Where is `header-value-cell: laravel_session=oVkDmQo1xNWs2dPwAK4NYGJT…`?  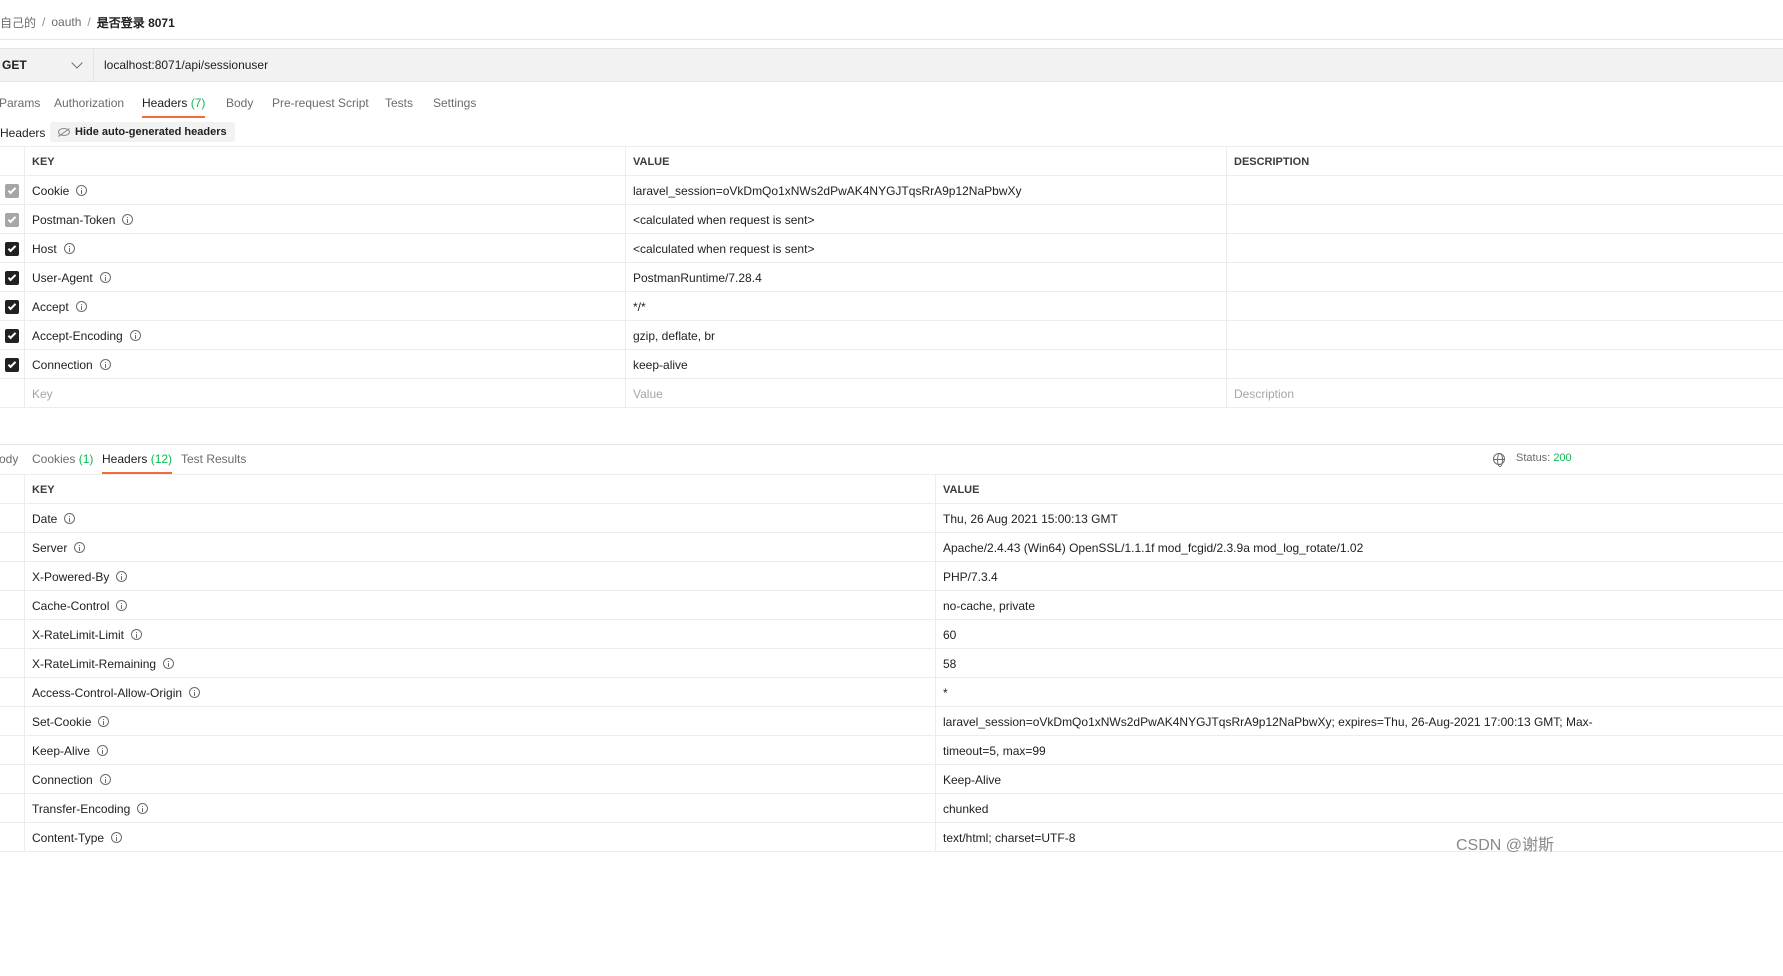 header-value-cell: laravel_session=oVkDmQo1xNWs2dPwAK4NYGJT… is located at coordinates (827, 190).